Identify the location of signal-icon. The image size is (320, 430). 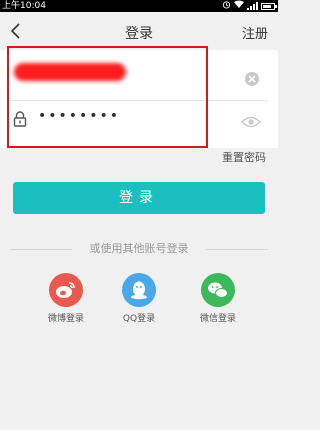
(252, 6).